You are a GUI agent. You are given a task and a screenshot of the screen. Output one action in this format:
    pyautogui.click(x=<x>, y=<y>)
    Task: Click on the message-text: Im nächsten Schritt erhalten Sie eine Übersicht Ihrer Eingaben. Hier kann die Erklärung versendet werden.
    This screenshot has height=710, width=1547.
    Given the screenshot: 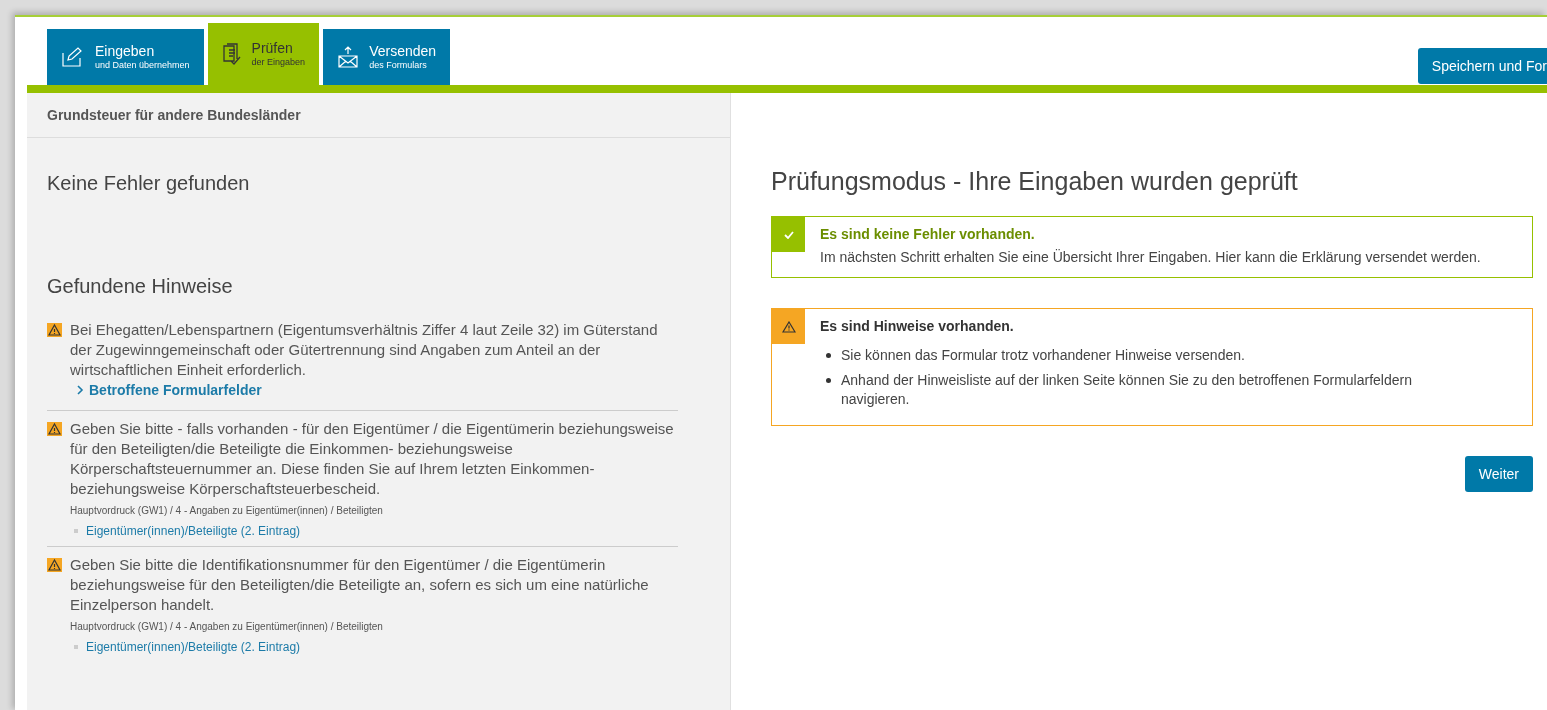 What is the action you would take?
    pyautogui.click(x=1150, y=257)
    